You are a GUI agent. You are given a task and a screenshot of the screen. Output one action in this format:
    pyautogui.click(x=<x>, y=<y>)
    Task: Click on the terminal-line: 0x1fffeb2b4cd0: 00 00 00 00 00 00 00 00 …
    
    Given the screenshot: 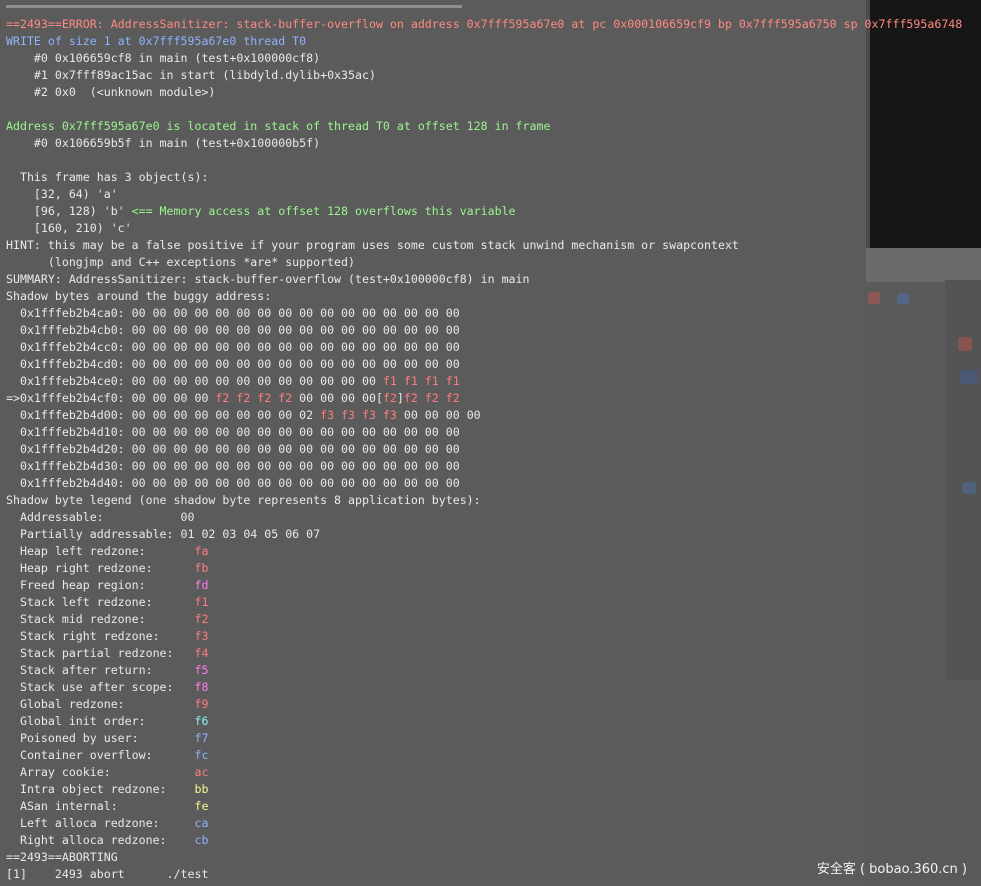 What is the action you would take?
    pyautogui.click(x=484, y=364)
    